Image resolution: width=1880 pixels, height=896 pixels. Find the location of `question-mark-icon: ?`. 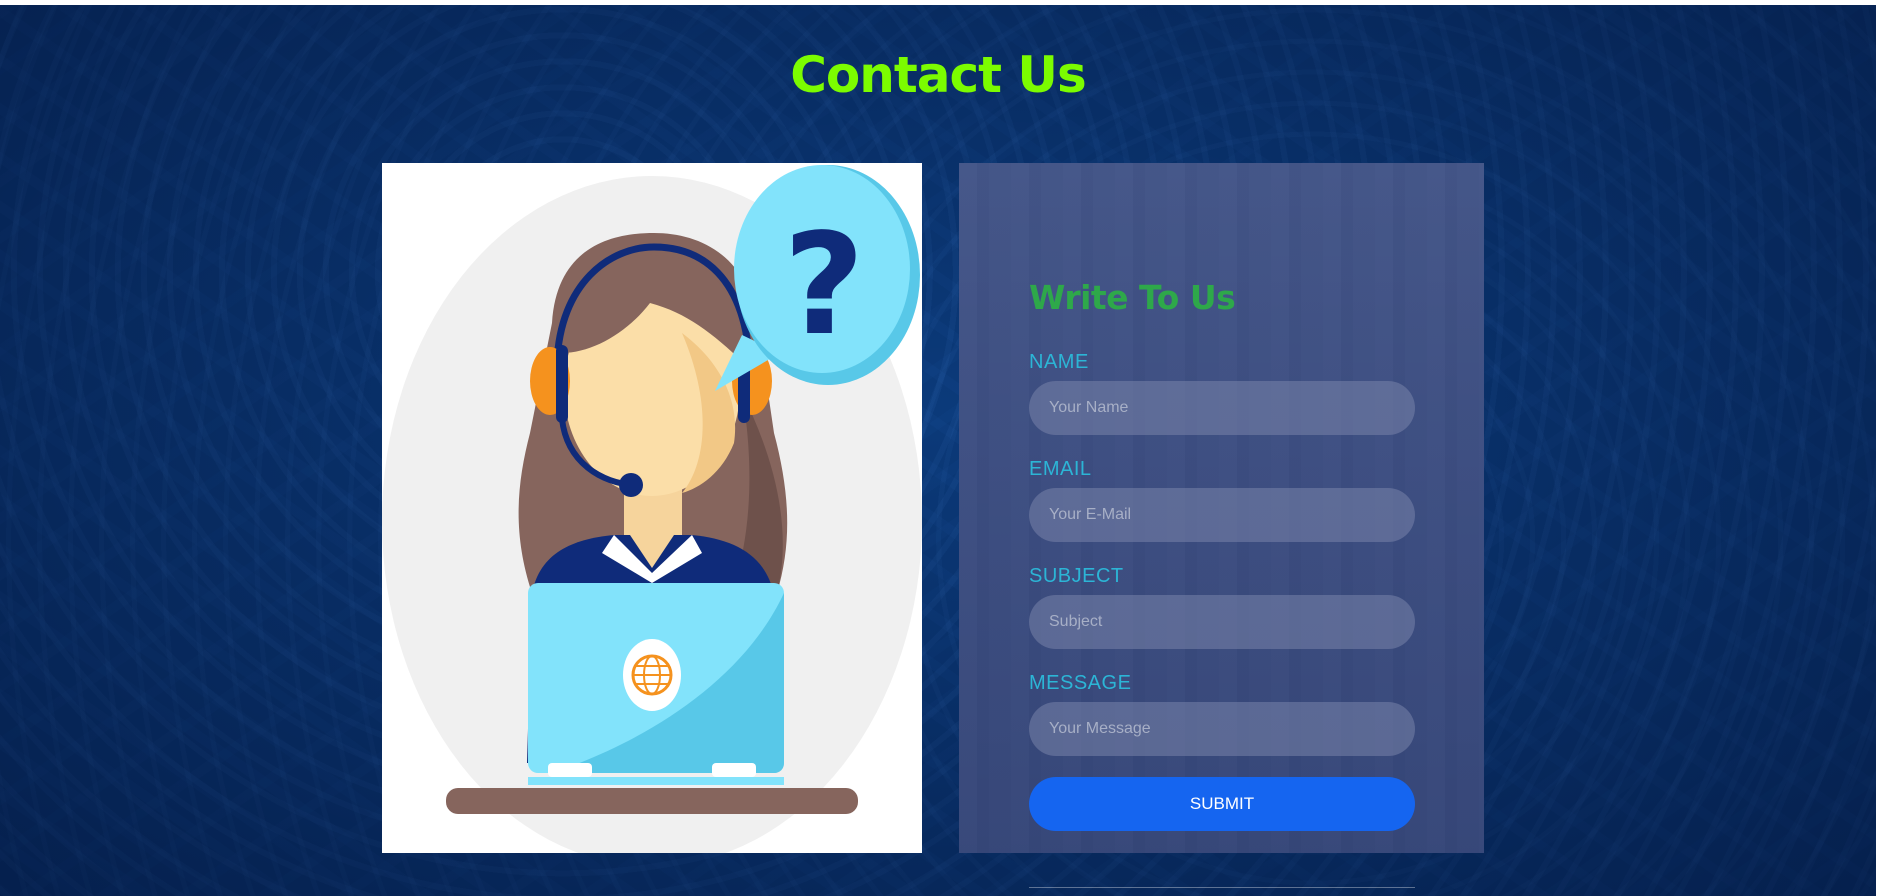

question-mark-icon: ? is located at coordinates (823, 285).